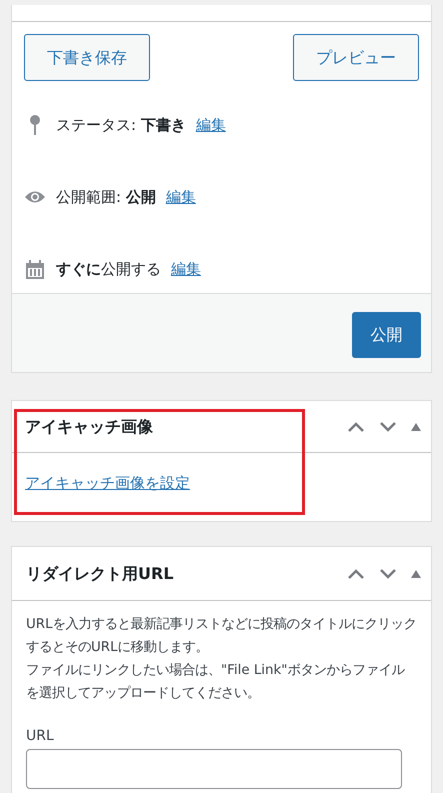 The width and height of the screenshot is (443, 793). What do you see at coordinates (35, 125) in the screenshot?
I see `pin-icon` at bounding box center [35, 125].